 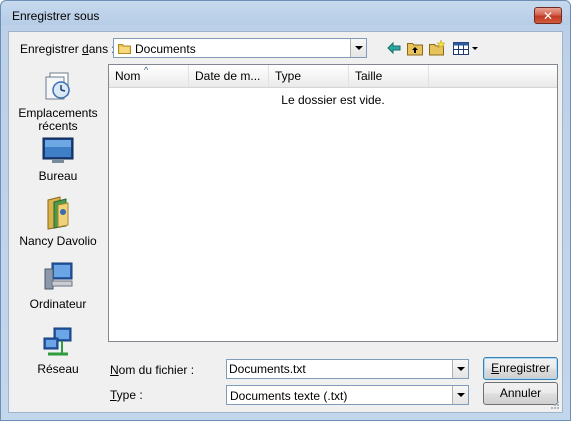 What do you see at coordinates (437, 48) in the screenshot?
I see `new-folder-icon` at bounding box center [437, 48].